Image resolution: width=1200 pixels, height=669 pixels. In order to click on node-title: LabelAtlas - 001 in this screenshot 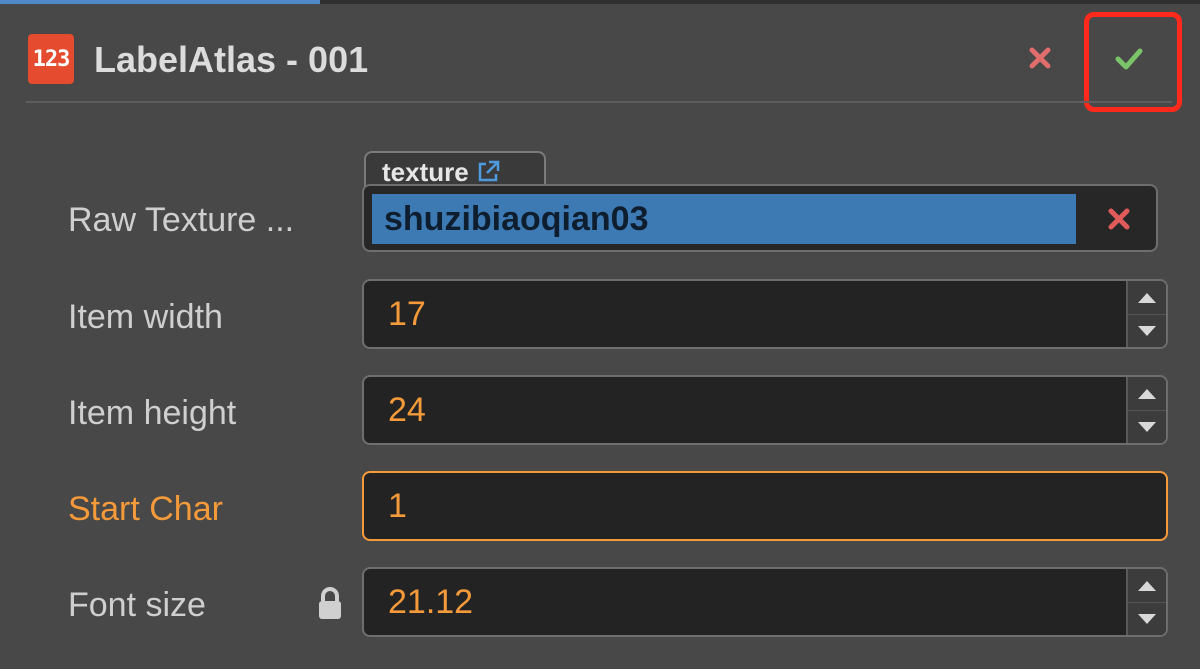, I will do `click(231, 59)`.